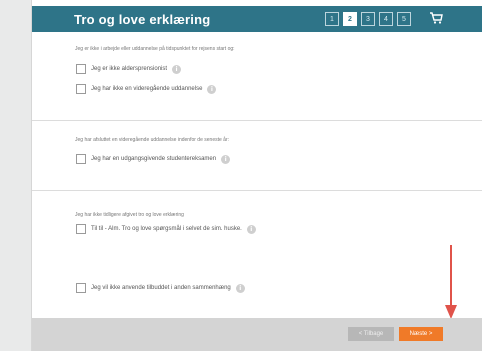 The height and width of the screenshot is (351, 482). I want to click on step-3: 3, so click(368, 19).